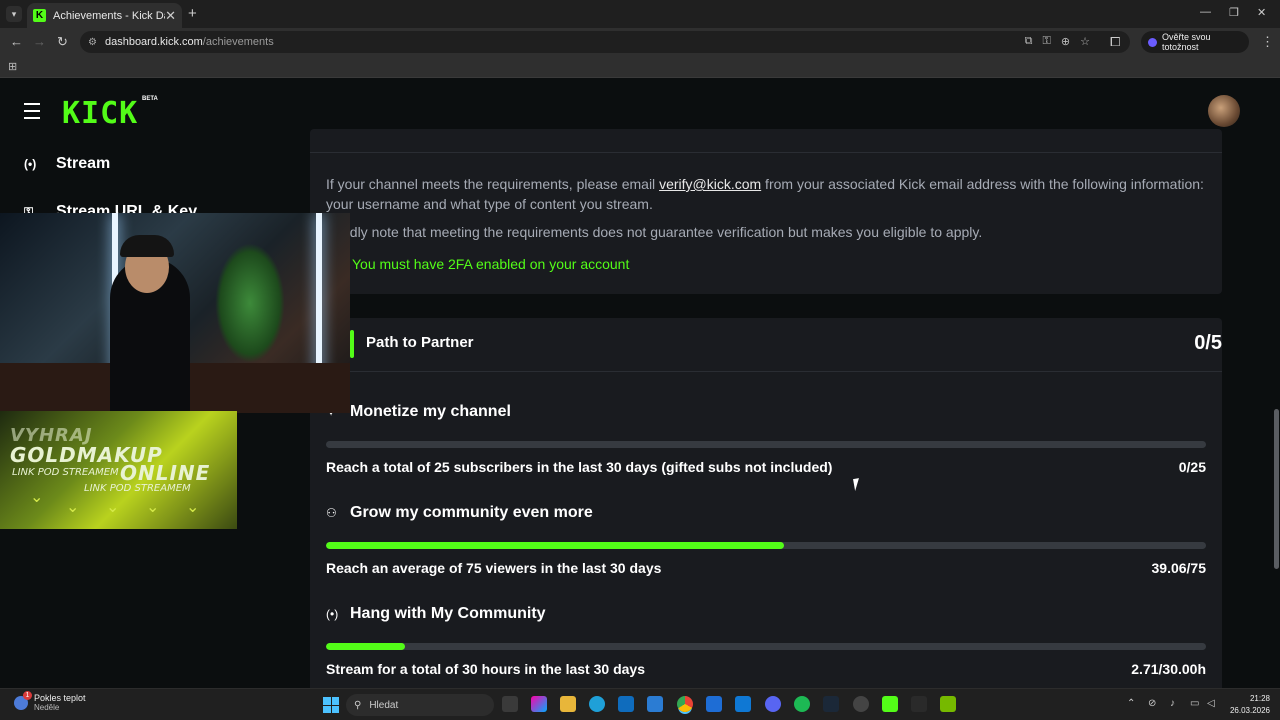  Describe the element at coordinates (47, 707) in the screenshot. I see `weather-subtitle: Neděle` at that location.